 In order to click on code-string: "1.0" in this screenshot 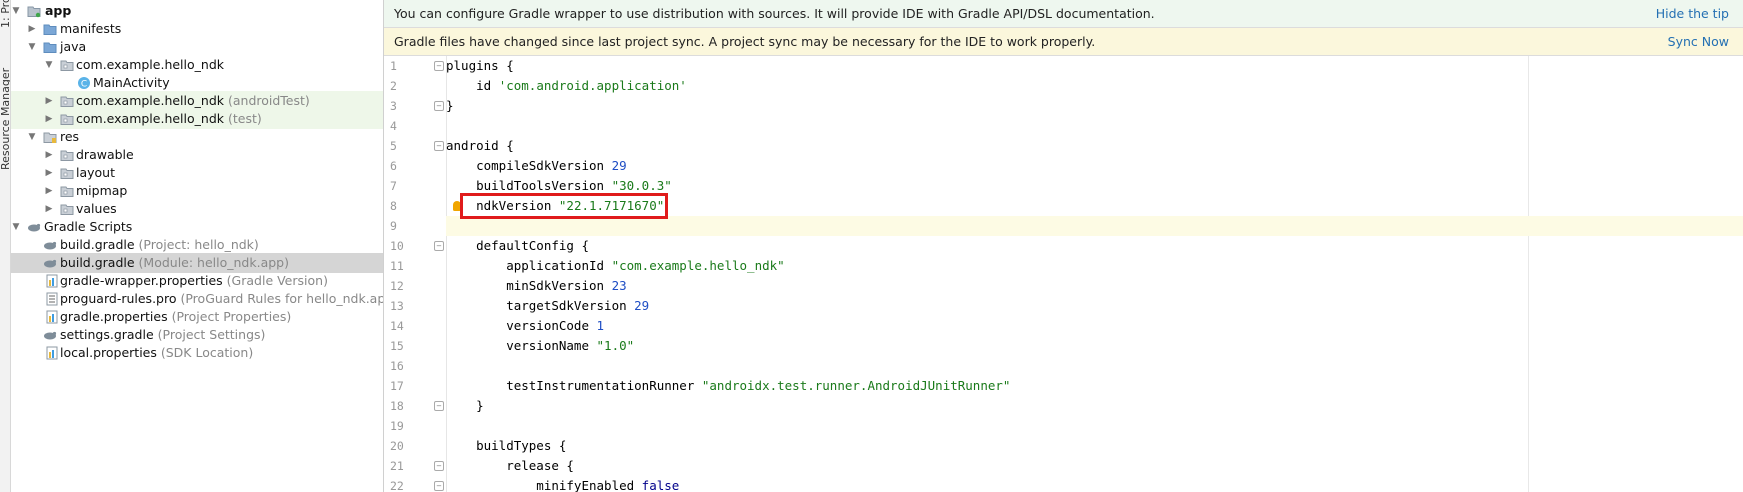, I will do `click(615, 345)`.